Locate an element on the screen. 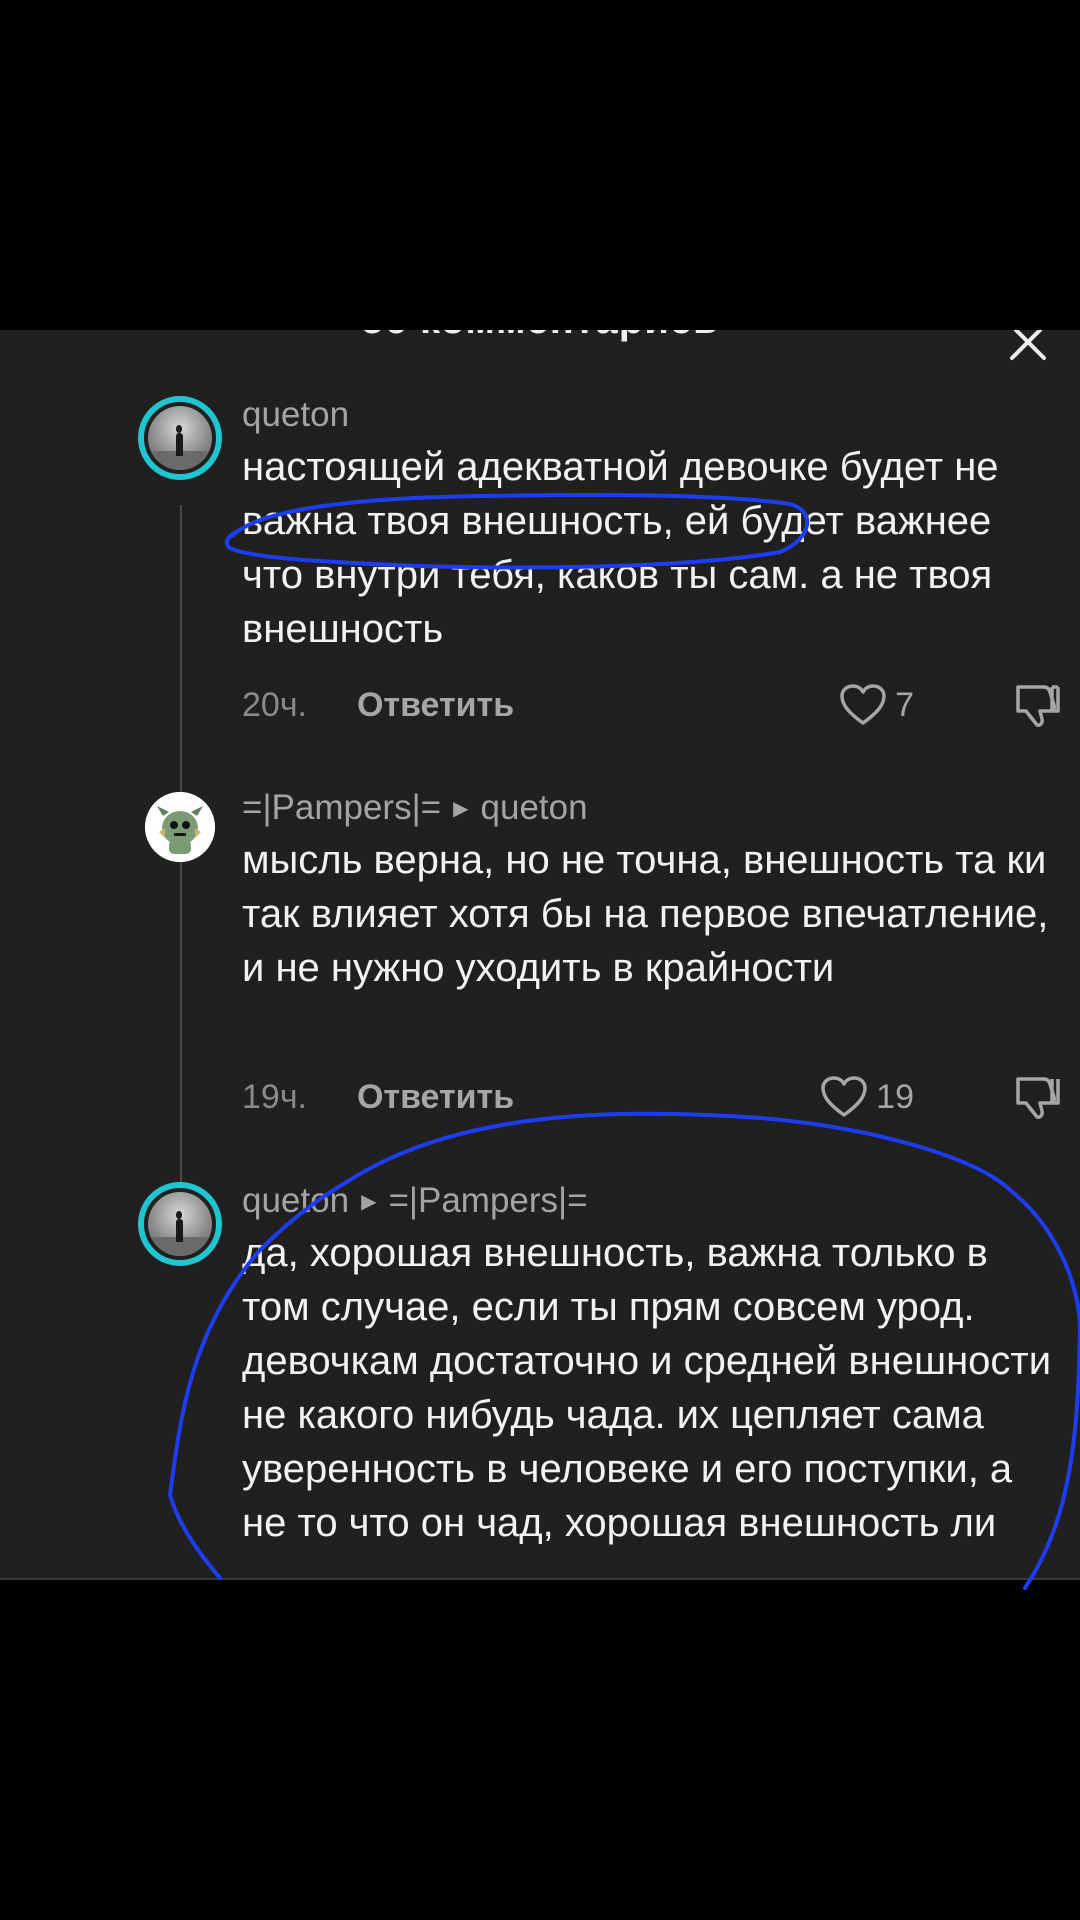 The height and width of the screenshot is (1920, 1080). comment-author: =|Pampers|= ▶ queton is located at coordinates (652, 808).